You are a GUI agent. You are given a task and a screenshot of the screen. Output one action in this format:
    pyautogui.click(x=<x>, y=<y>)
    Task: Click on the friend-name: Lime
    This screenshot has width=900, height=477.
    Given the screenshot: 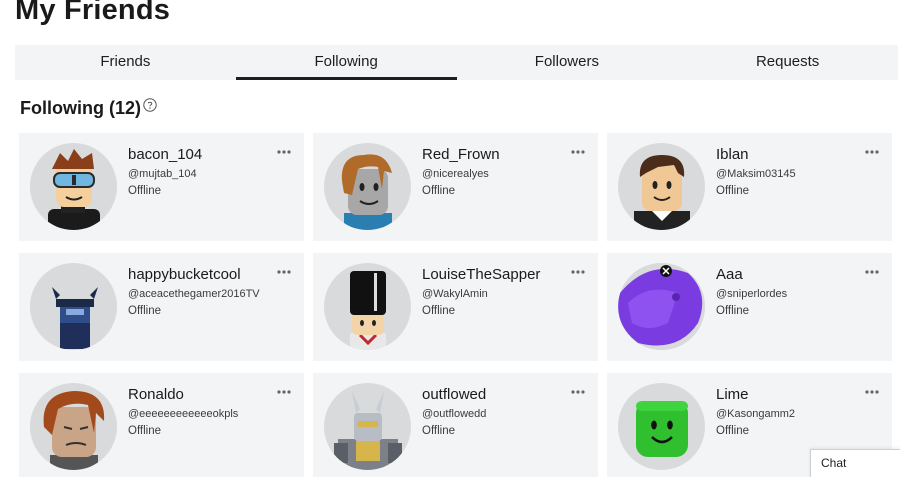 What is the action you would take?
    pyautogui.click(x=732, y=394)
    